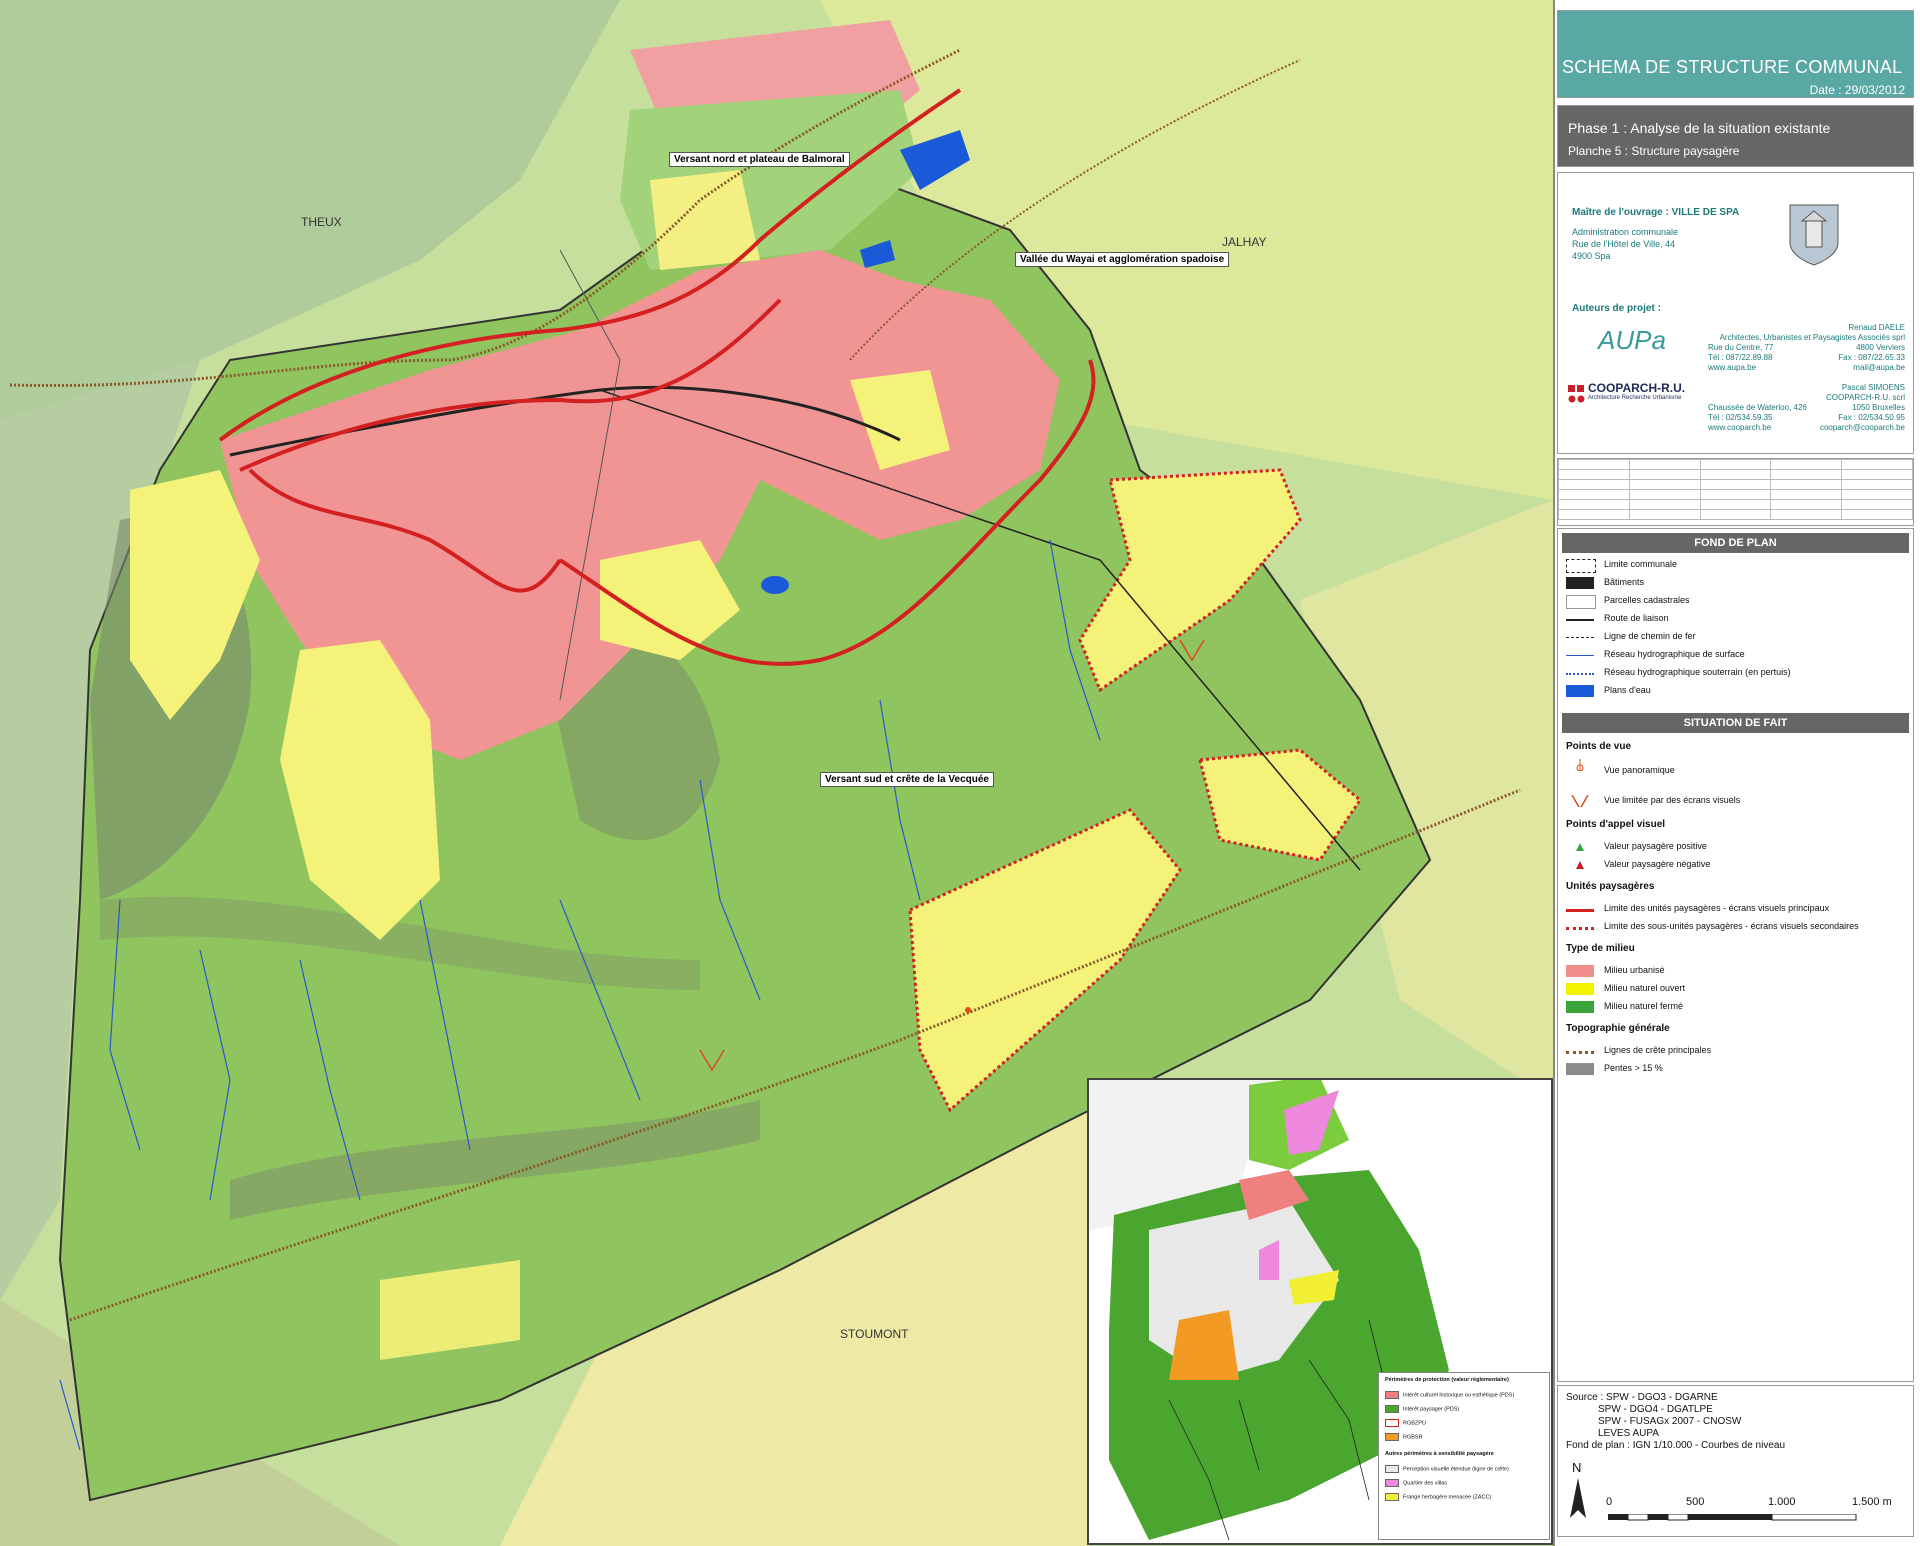 This screenshot has width=1920, height=1546. Describe the element at coordinates (1624, 244) in the screenshot. I see `owner-line: Rue de l'Hôtel de Ville, 44` at that location.